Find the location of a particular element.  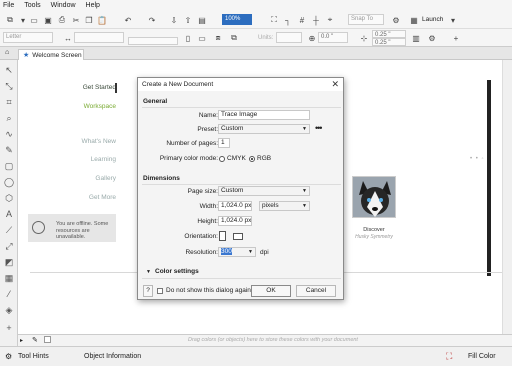

zoom-level-field: 100% is located at coordinates (237, 19).